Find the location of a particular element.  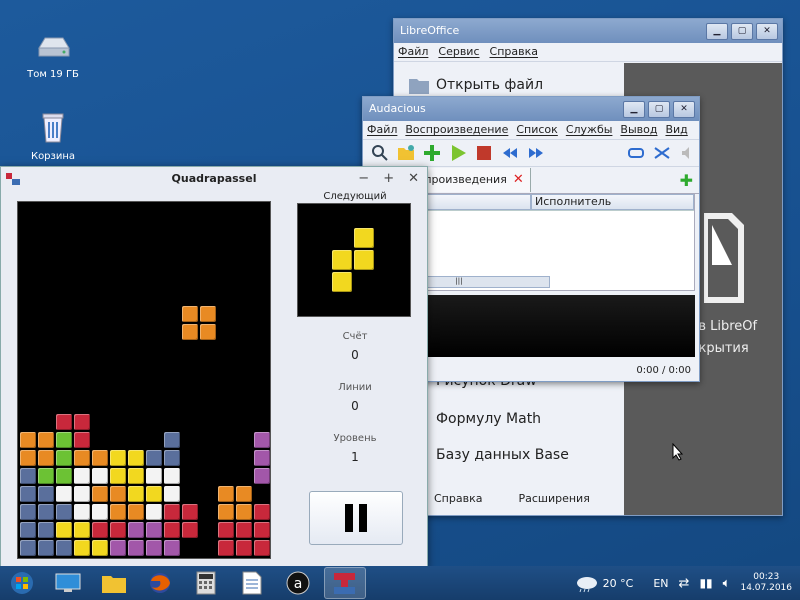

power-plug-icon: ⇄ is located at coordinates (684, 583).